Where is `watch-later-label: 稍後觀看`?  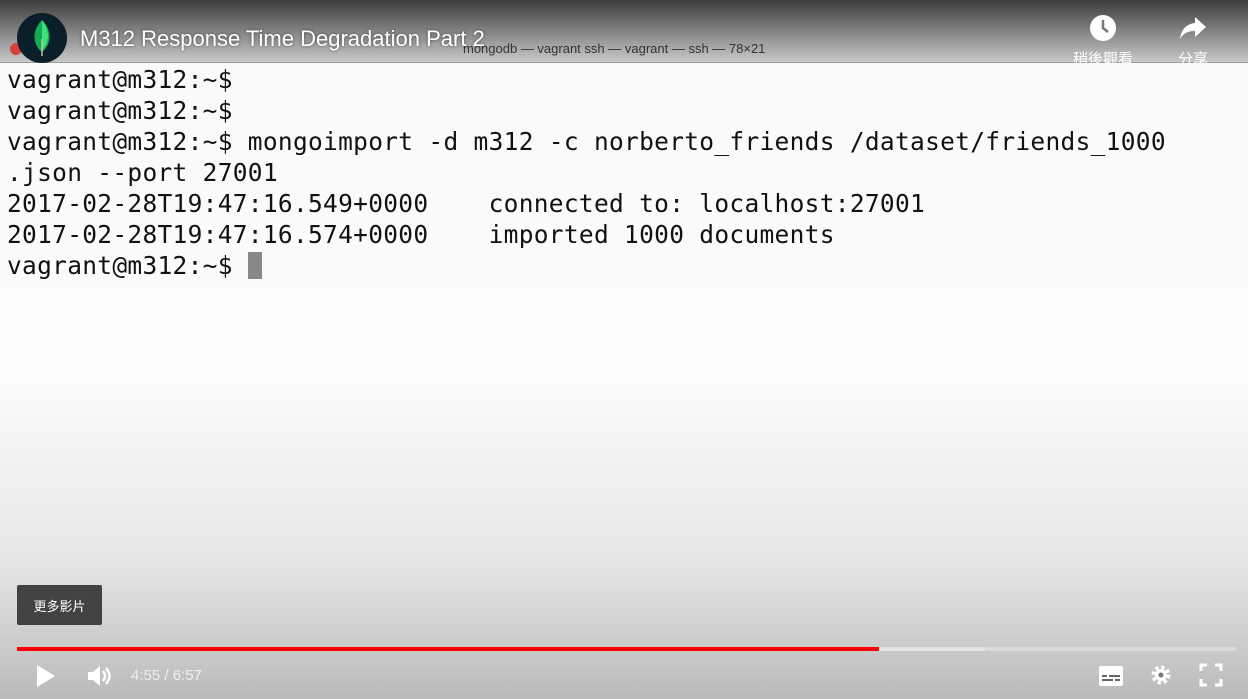 watch-later-label: 稍後觀看 is located at coordinates (1102, 59).